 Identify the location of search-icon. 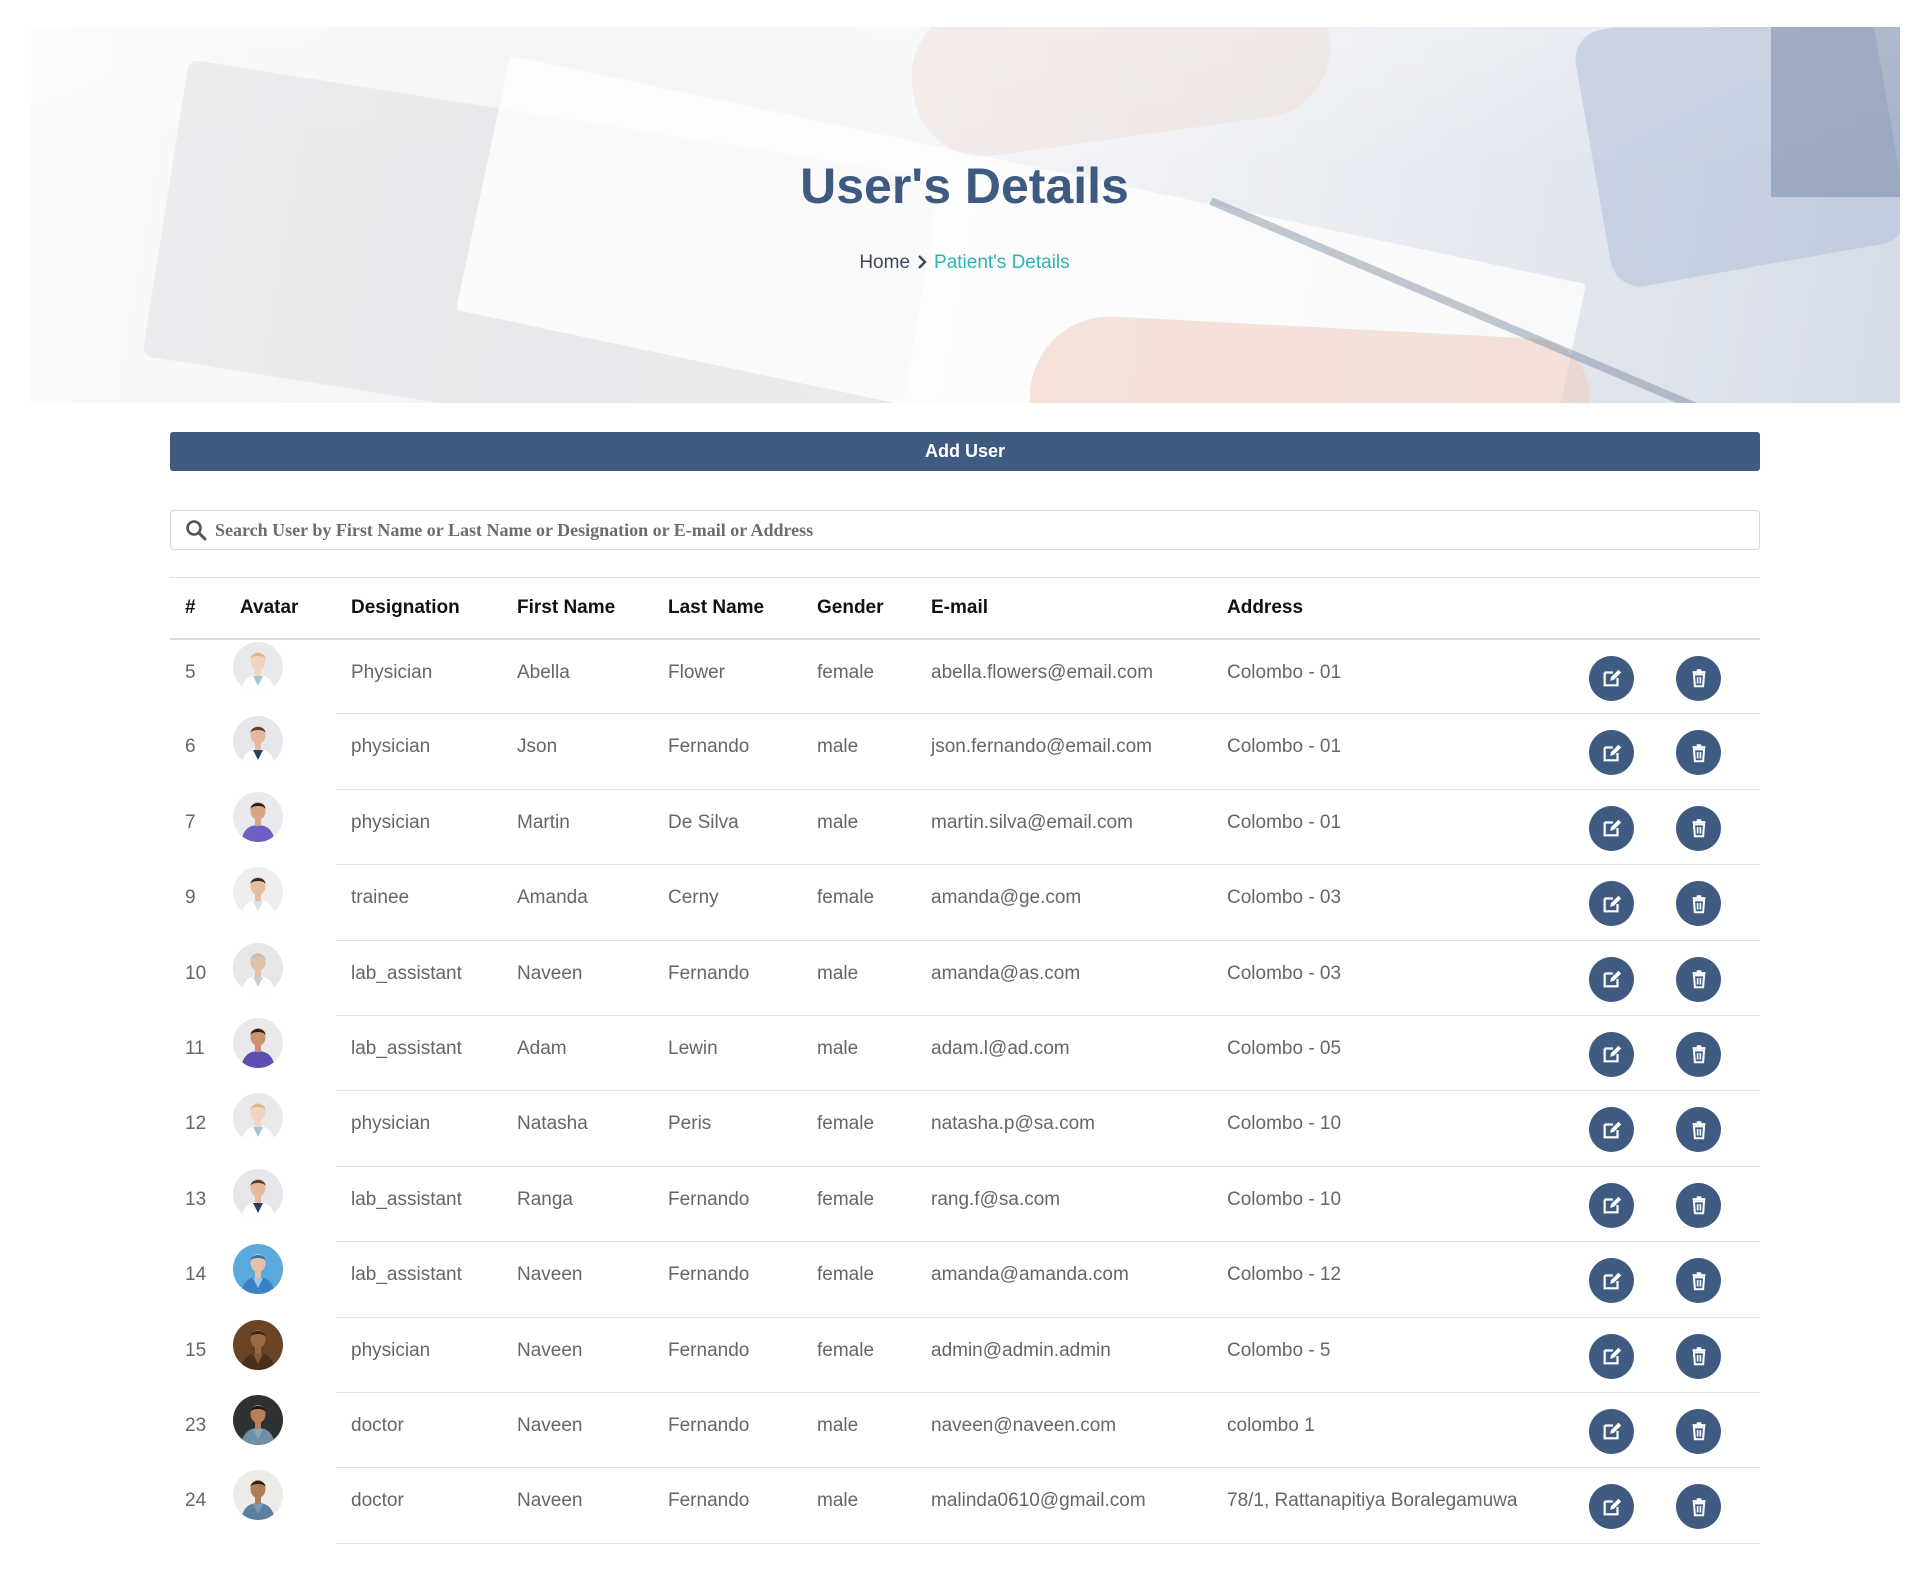
(196, 530).